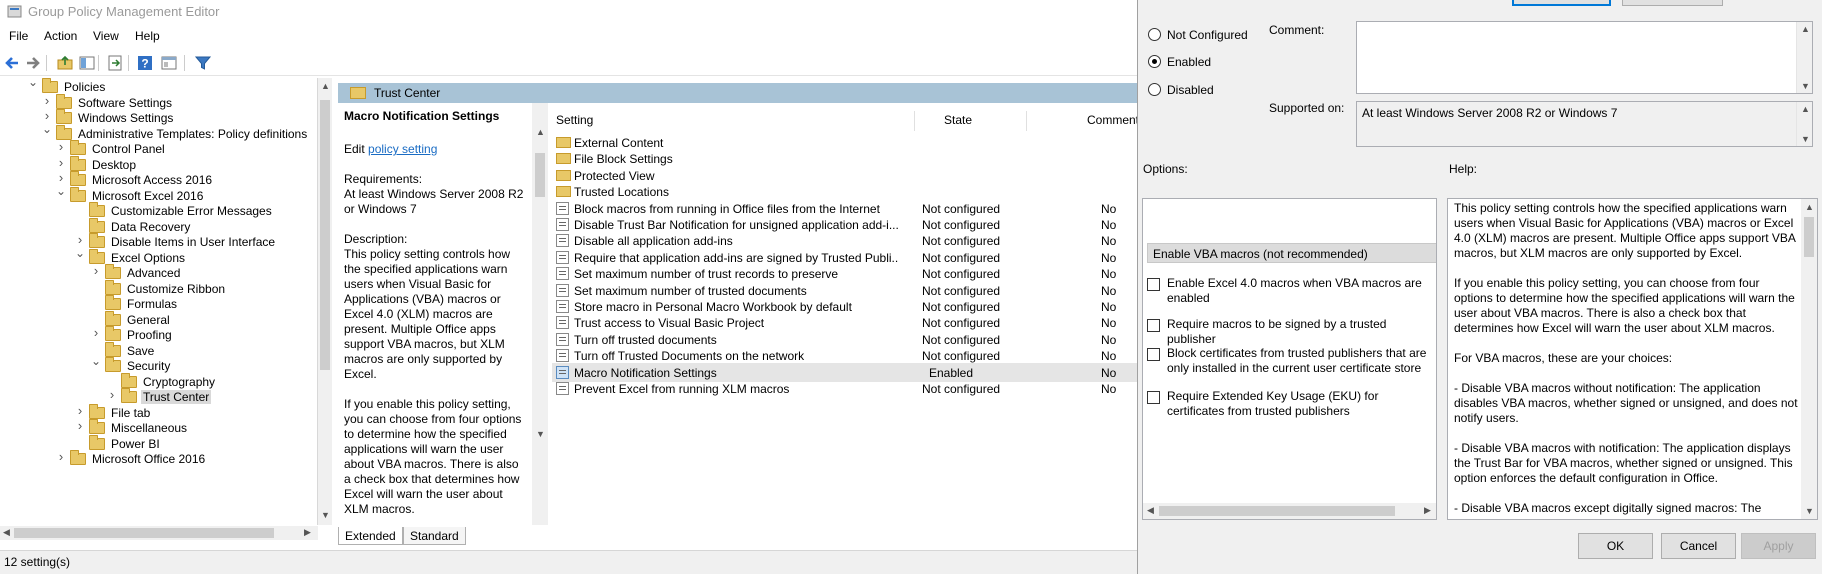 The width and height of the screenshot is (1822, 574). I want to click on edit-policy-link: policy setting, so click(402, 149).